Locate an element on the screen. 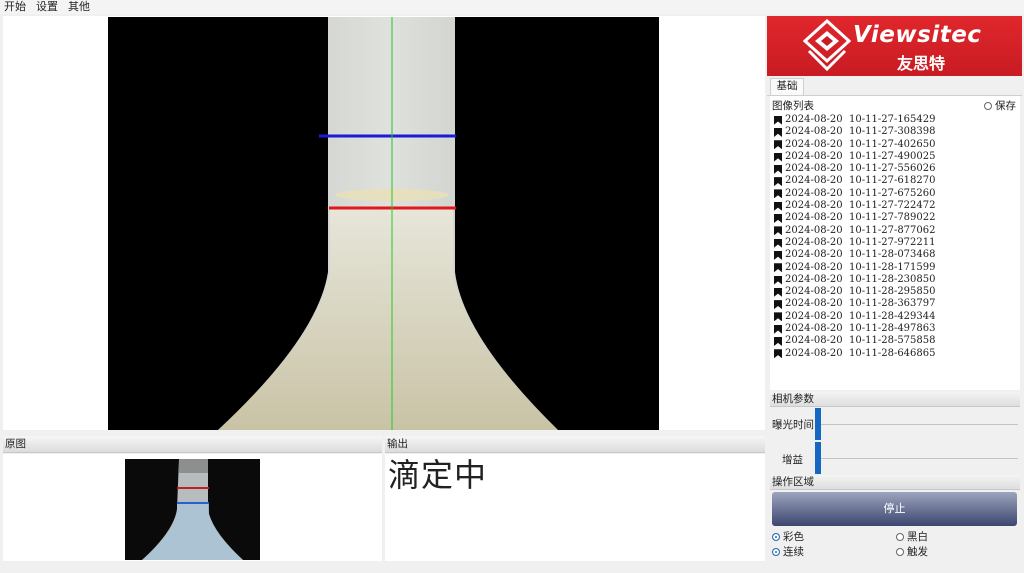 Image resolution: width=1024 pixels, height=573 pixels. image-list-item-label: 2024-08-20 10-11-28-497863 is located at coordinates (860, 329).